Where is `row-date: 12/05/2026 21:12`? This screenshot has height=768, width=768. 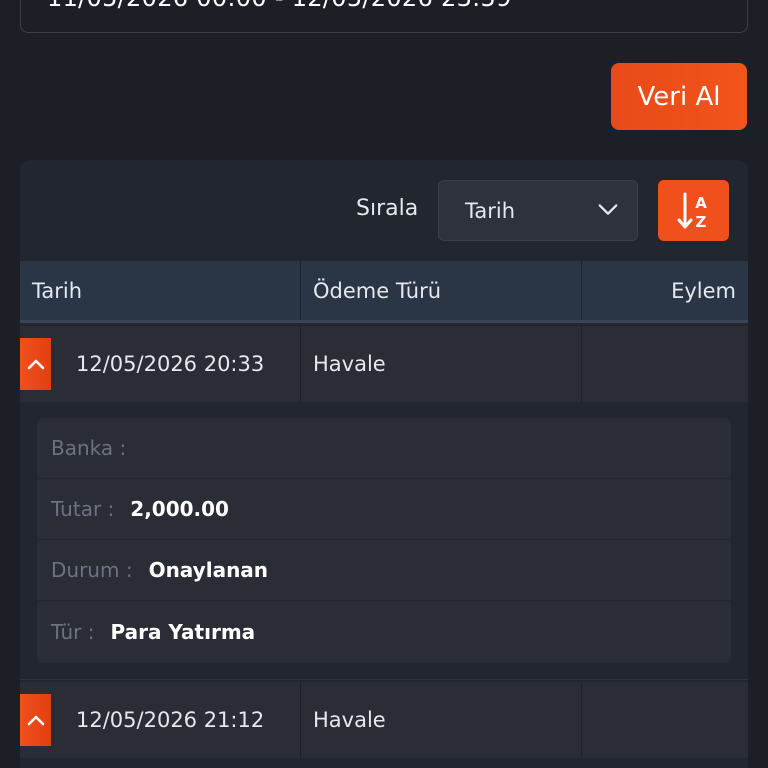 row-date: 12/05/2026 21:12 is located at coordinates (170, 720).